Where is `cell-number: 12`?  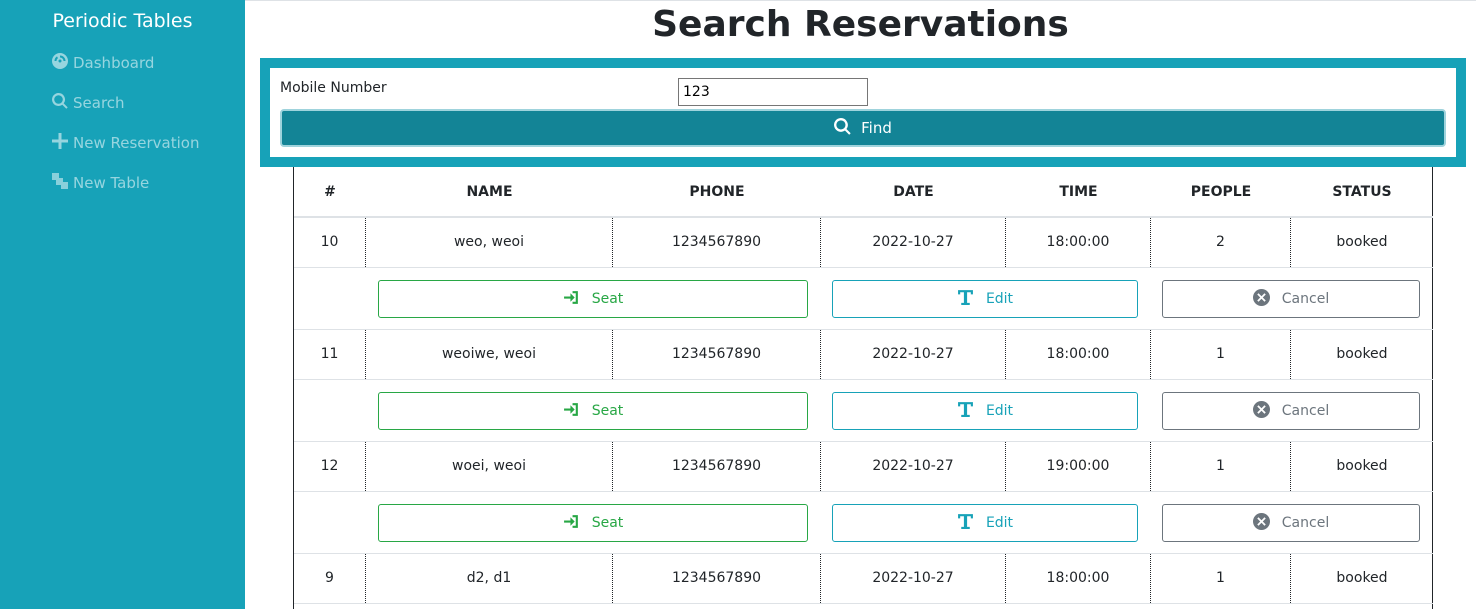
cell-number: 12 is located at coordinates (330, 466).